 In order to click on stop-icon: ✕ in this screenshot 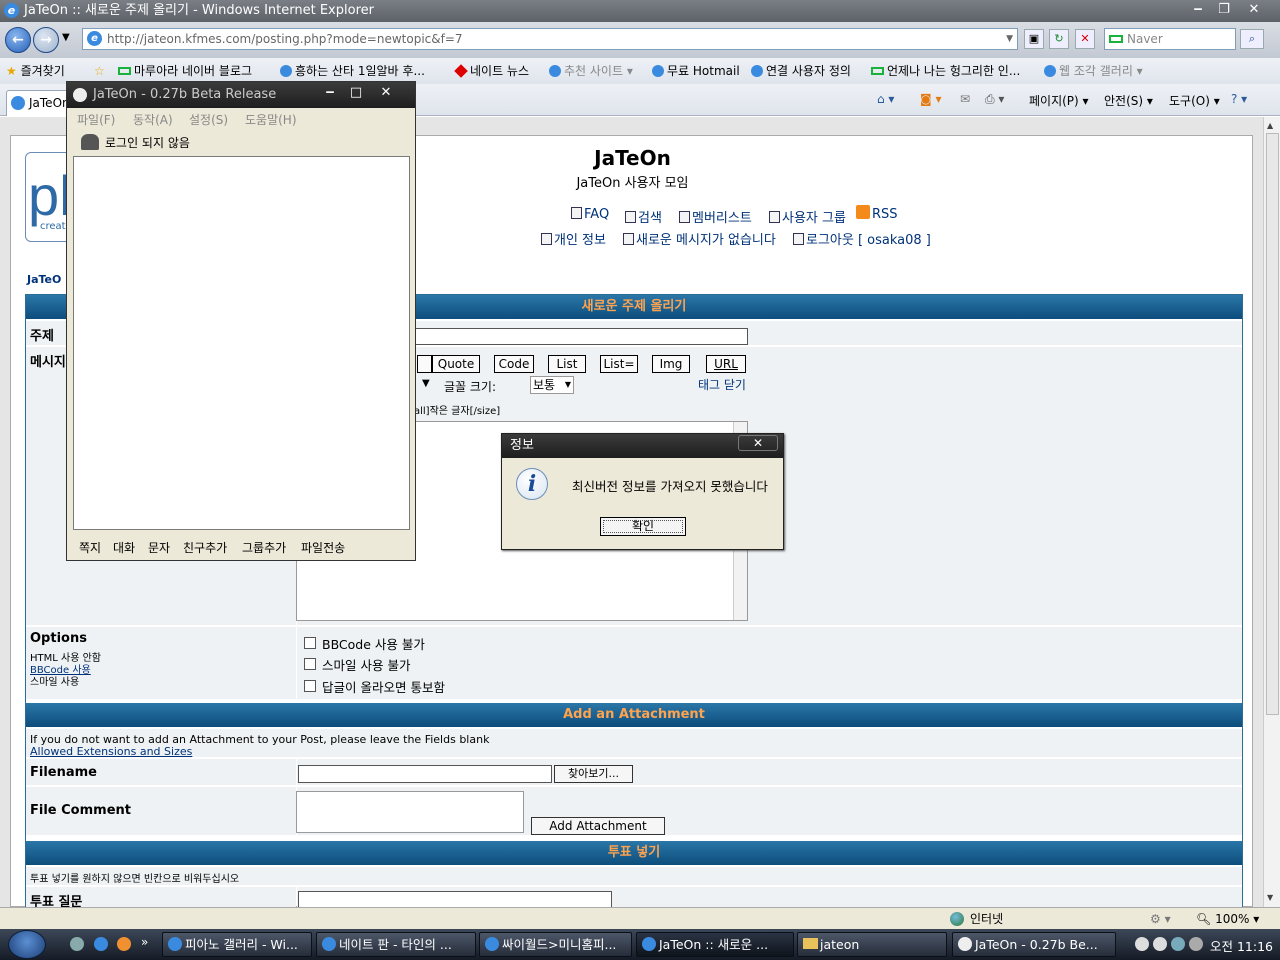, I will do `click(1085, 39)`.